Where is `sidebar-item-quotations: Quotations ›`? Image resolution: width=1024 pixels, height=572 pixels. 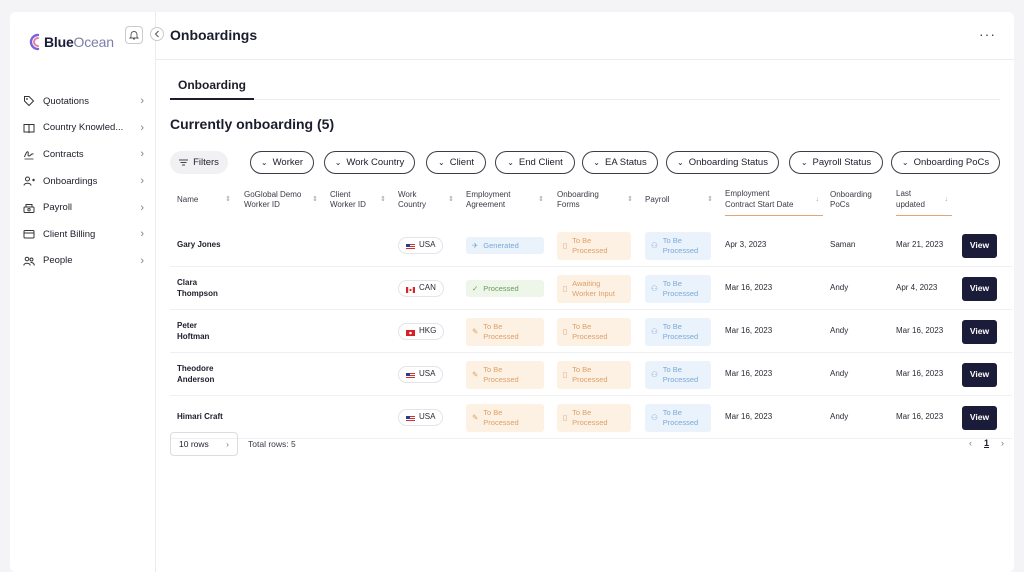 sidebar-item-quotations: Quotations › is located at coordinates (83, 101).